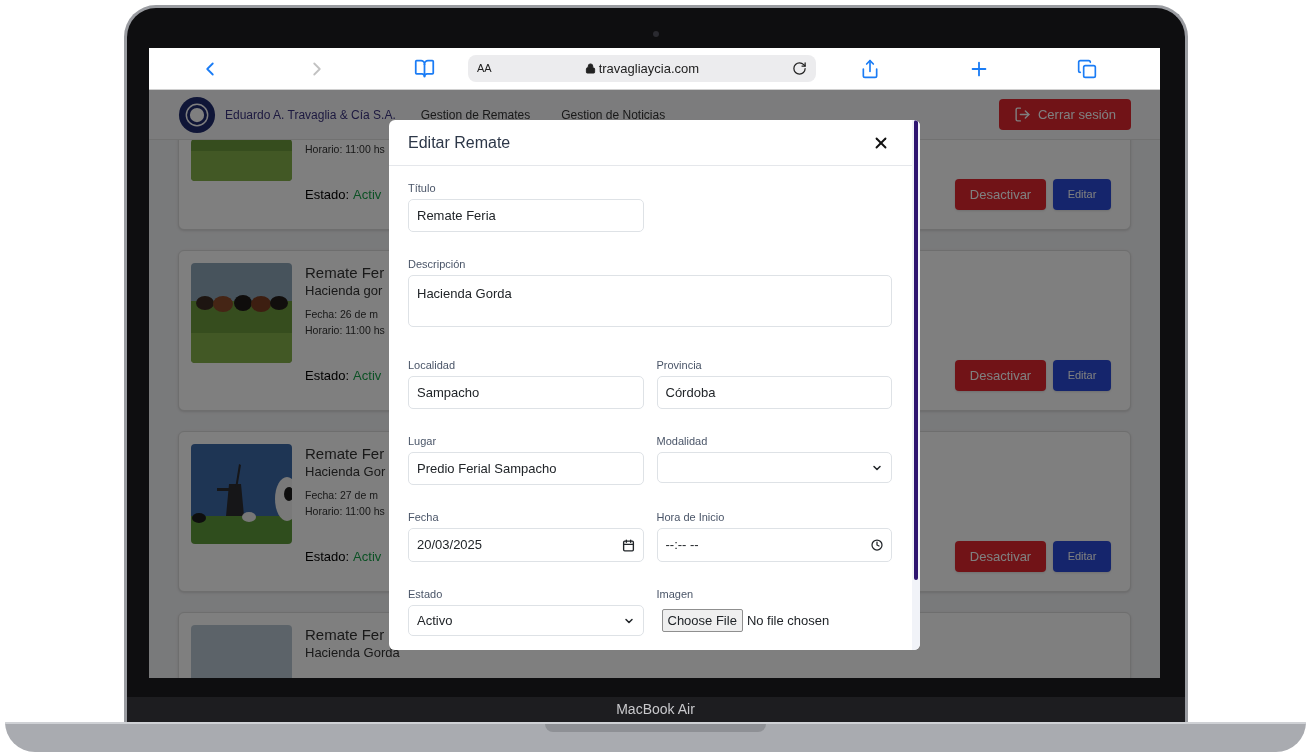  I want to click on scrollbar-thumb, so click(916, 350).